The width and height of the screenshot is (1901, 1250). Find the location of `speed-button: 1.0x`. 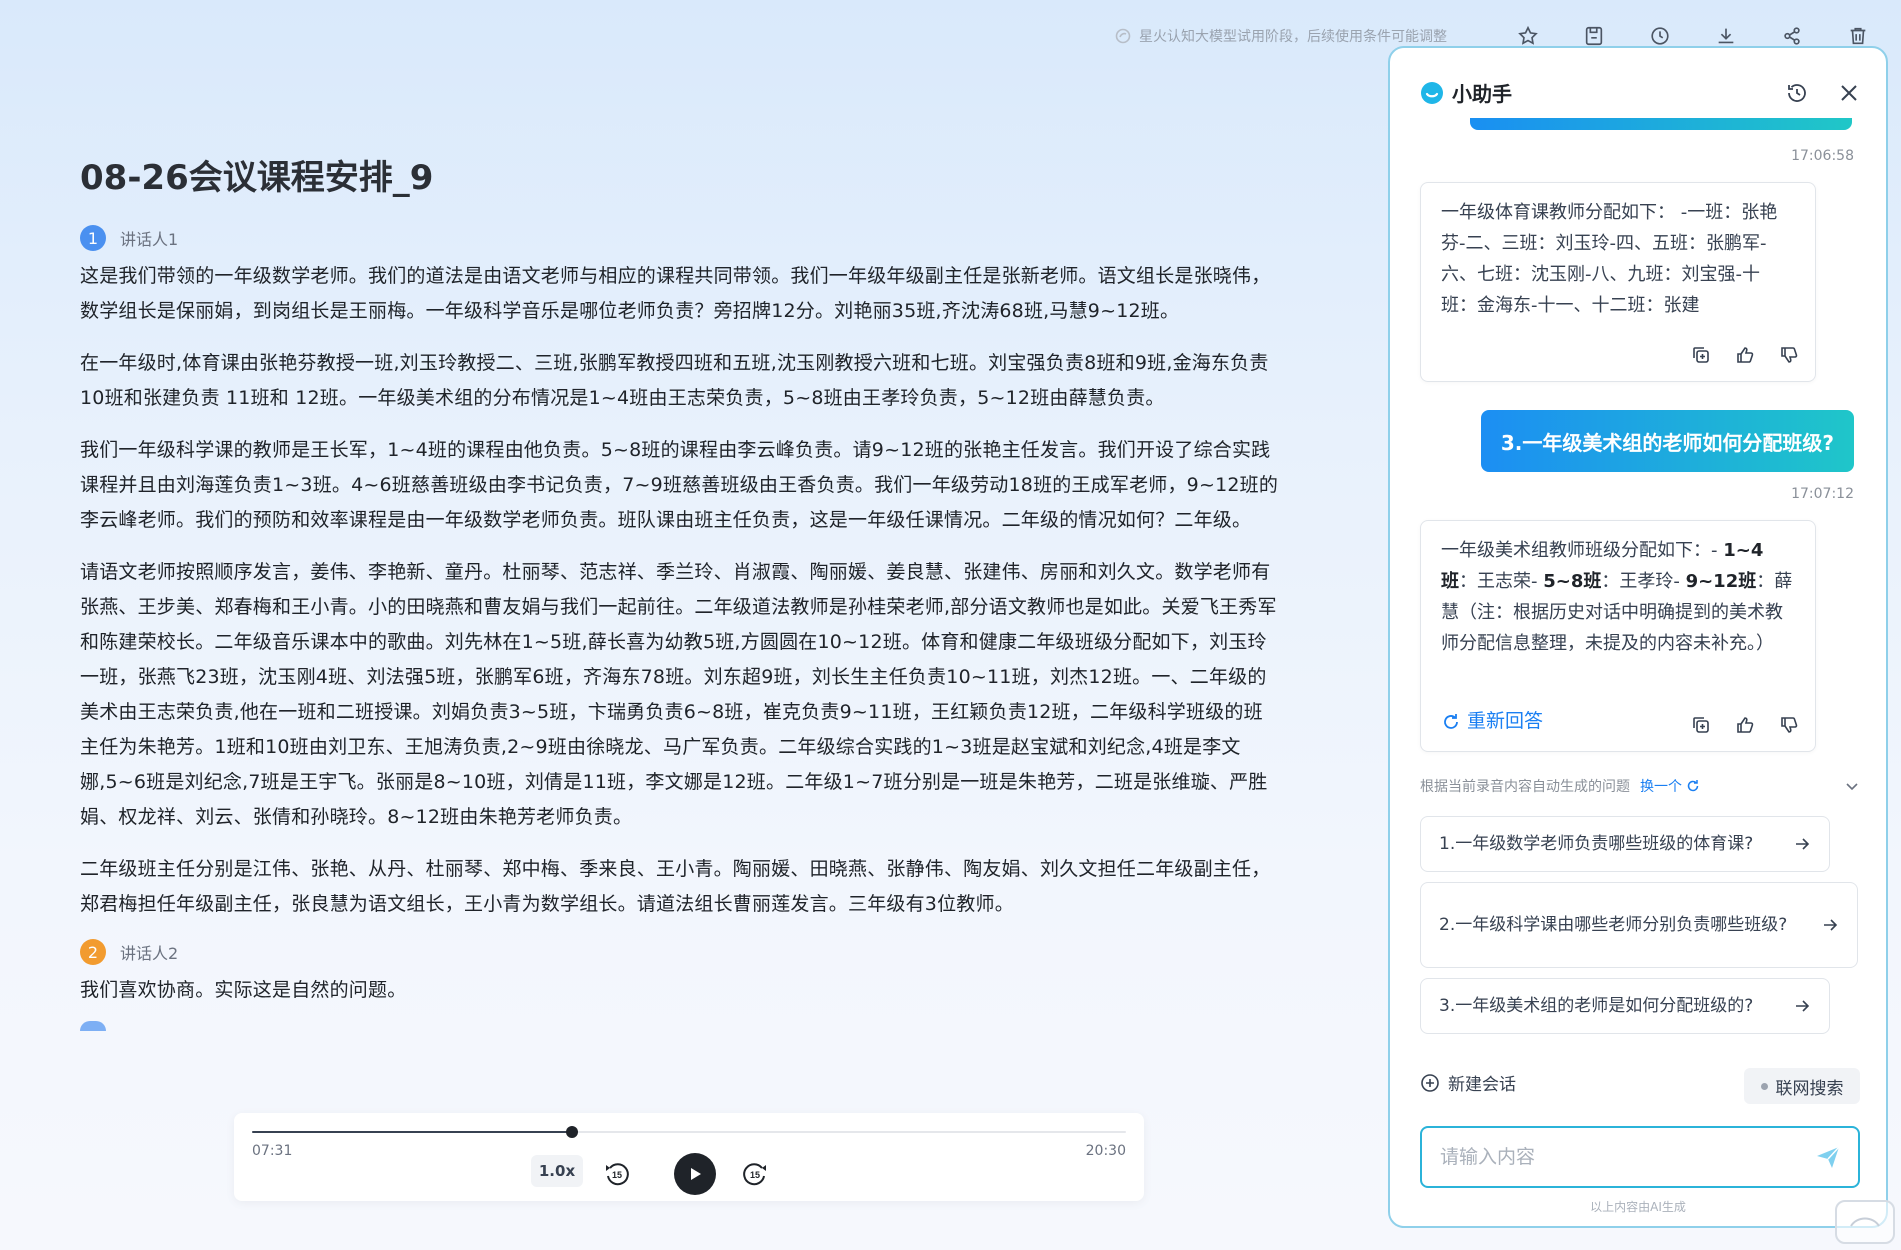

speed-button: 1.0x is located at coordinates (557, 1171).